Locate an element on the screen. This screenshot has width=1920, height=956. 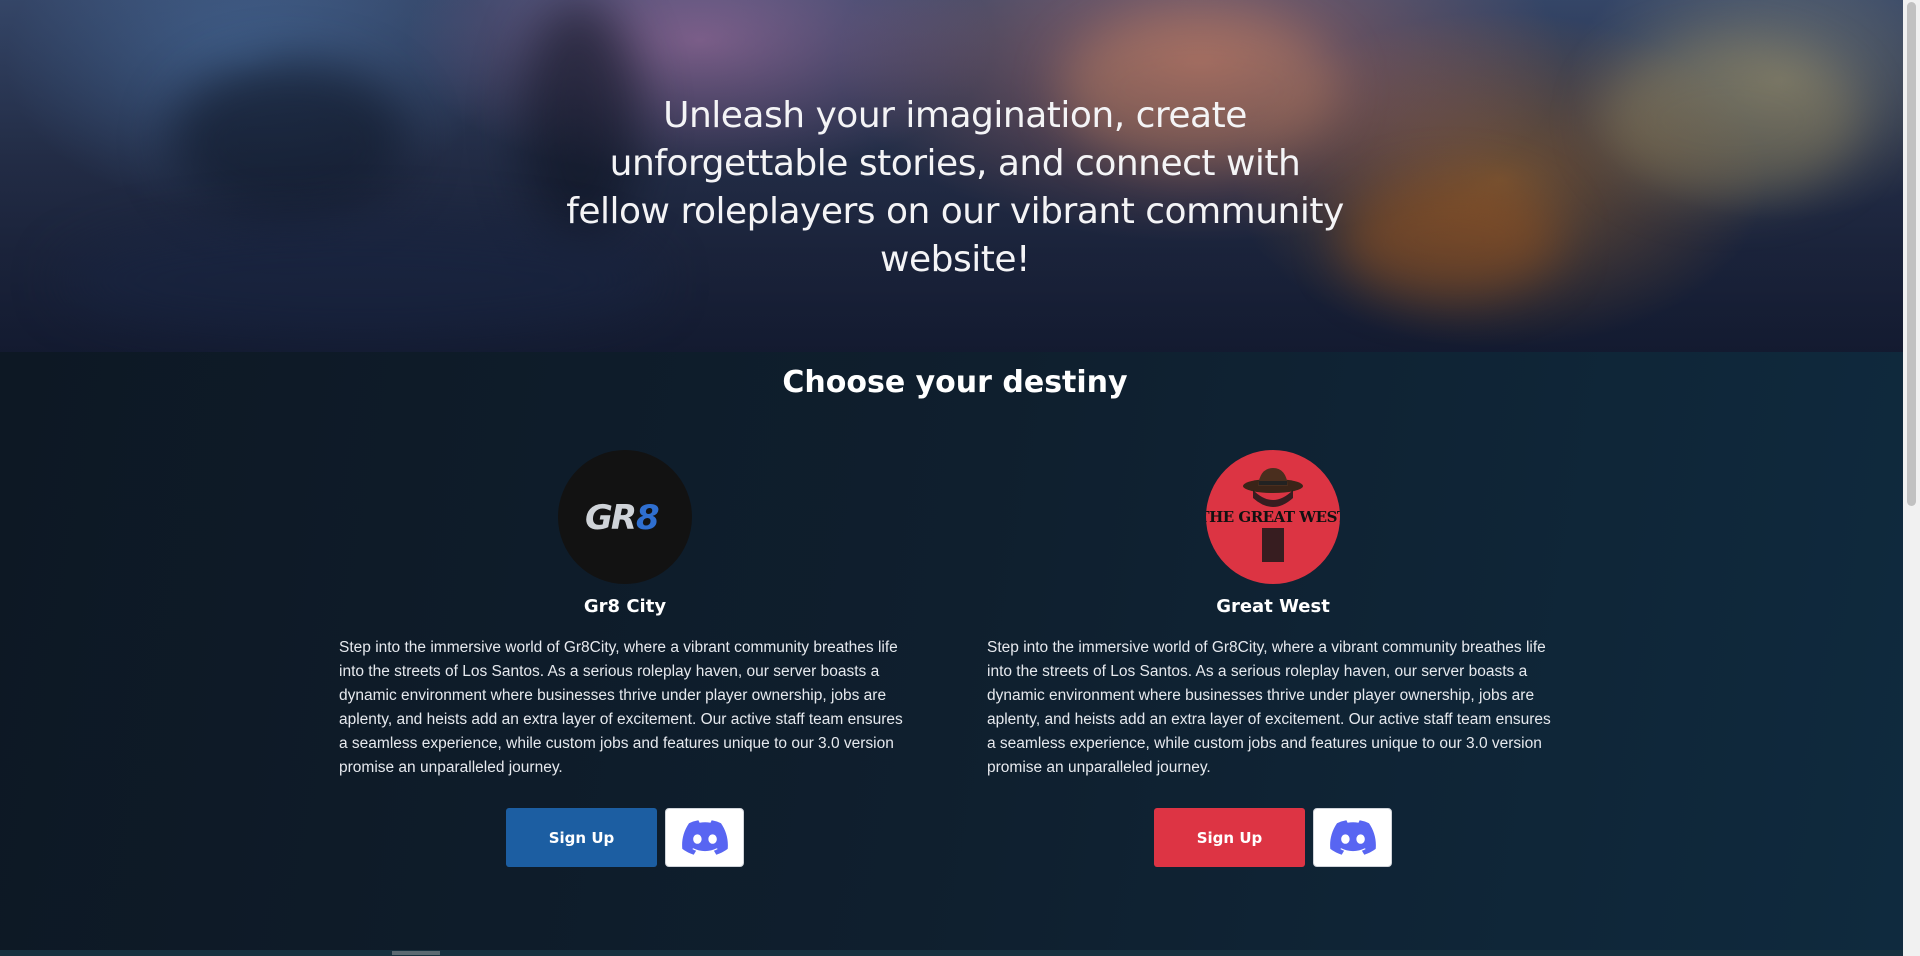
server-name: Great West is located at coordinates (1273, 606).